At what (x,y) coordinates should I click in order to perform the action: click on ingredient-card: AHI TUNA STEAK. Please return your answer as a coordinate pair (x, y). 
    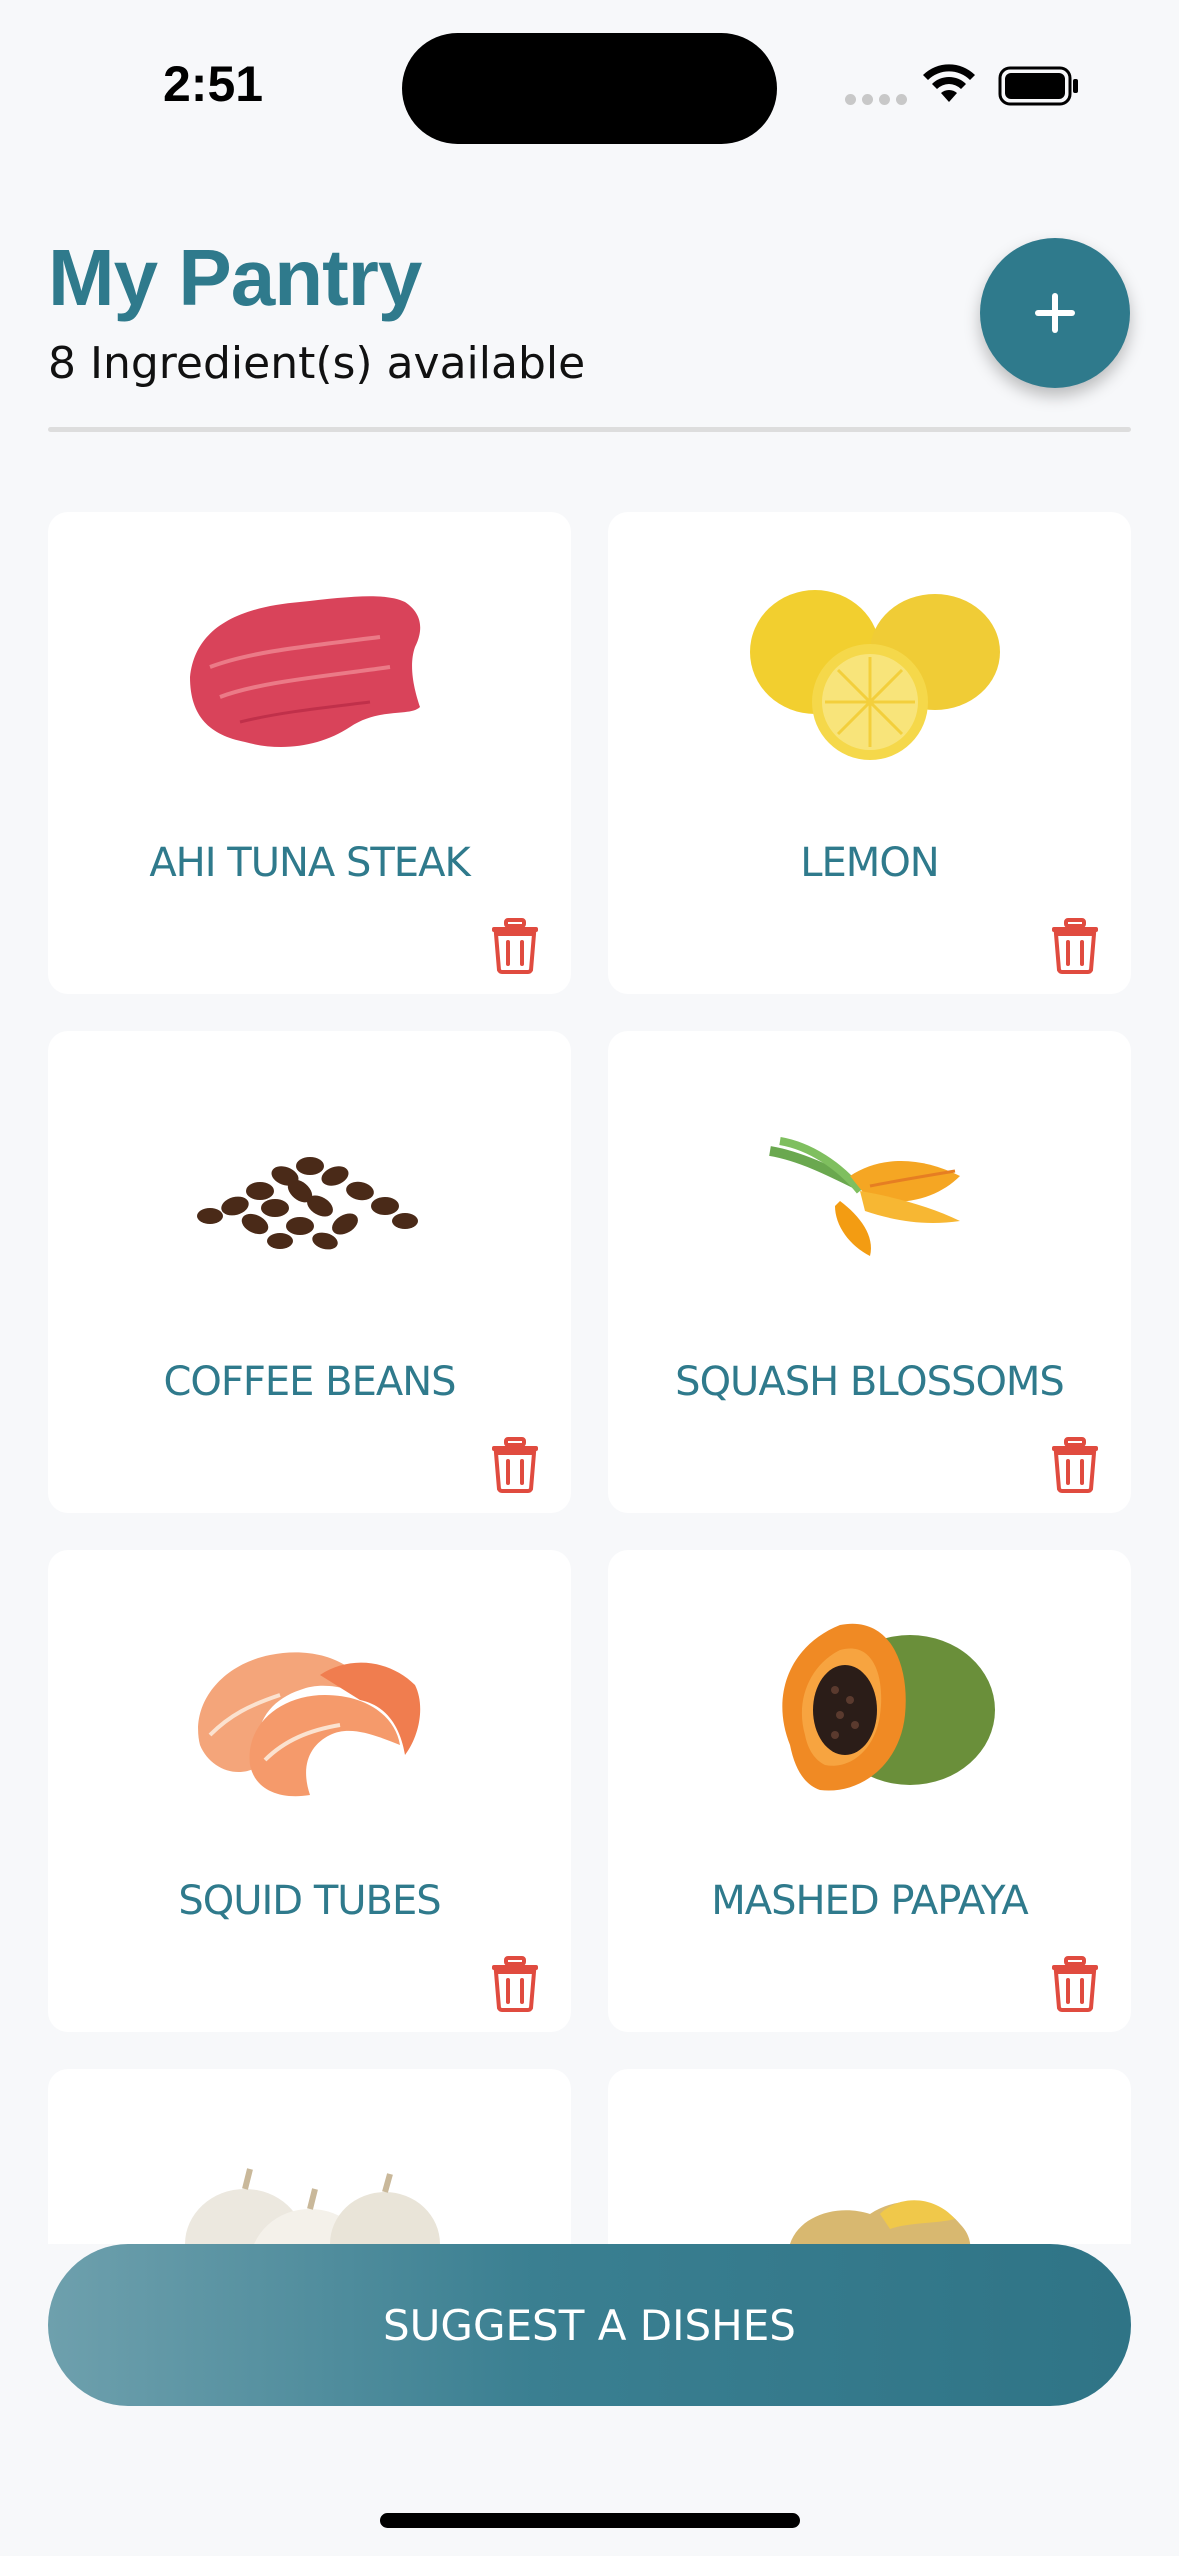
    Looking at the image, I should click on (309, 753).